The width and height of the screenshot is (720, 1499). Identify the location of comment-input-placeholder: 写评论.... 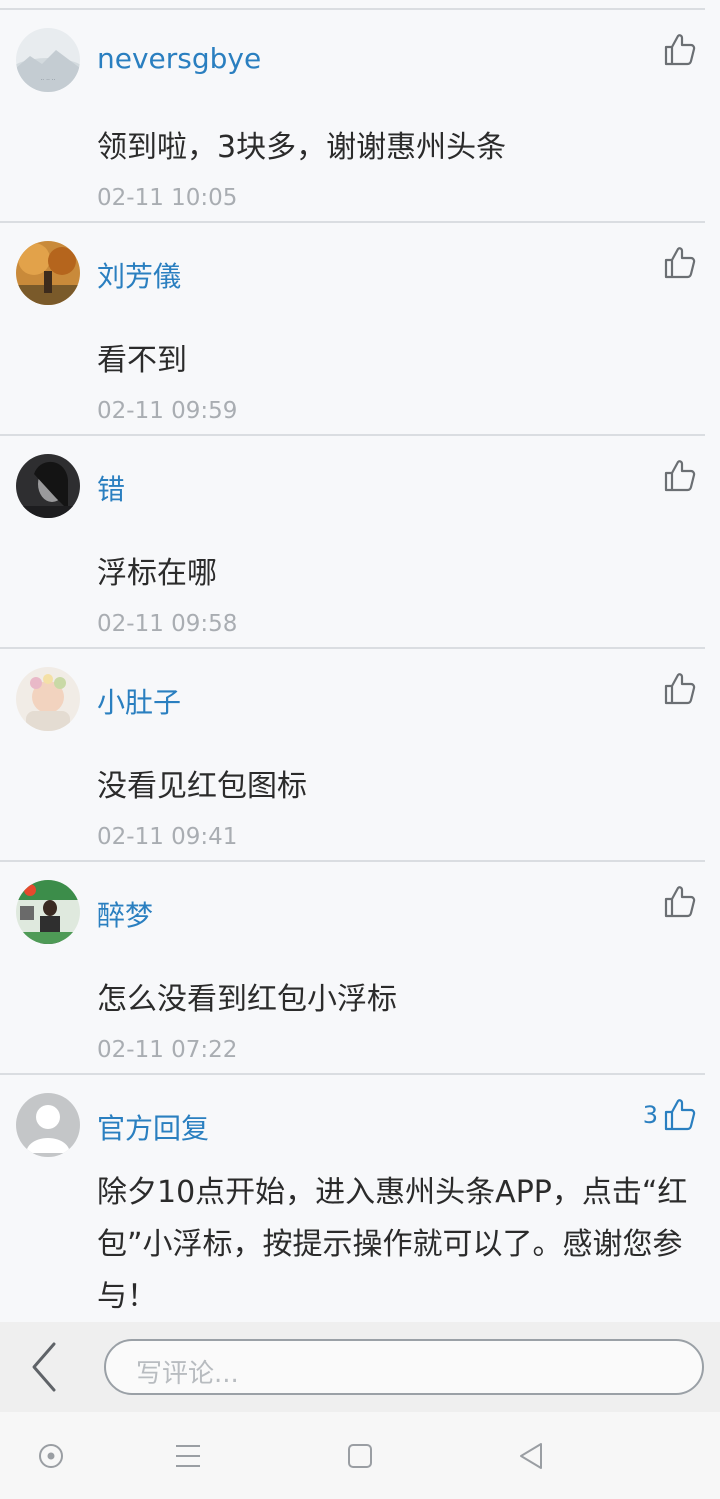
(187, 1374).